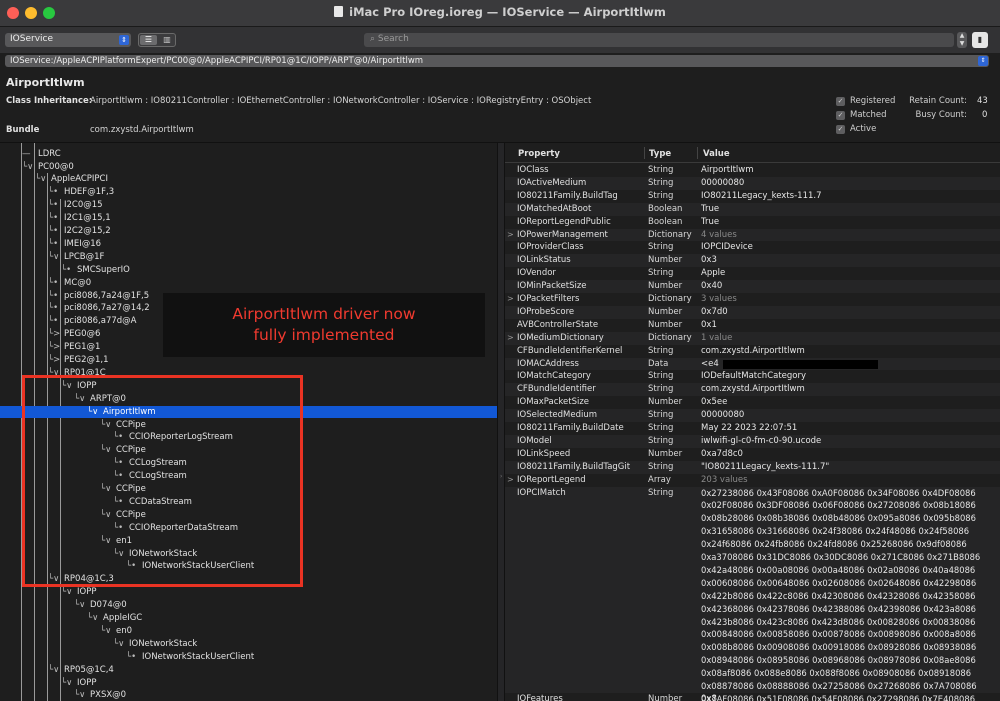  I want to click on property-type: Number, so click(665, 453).